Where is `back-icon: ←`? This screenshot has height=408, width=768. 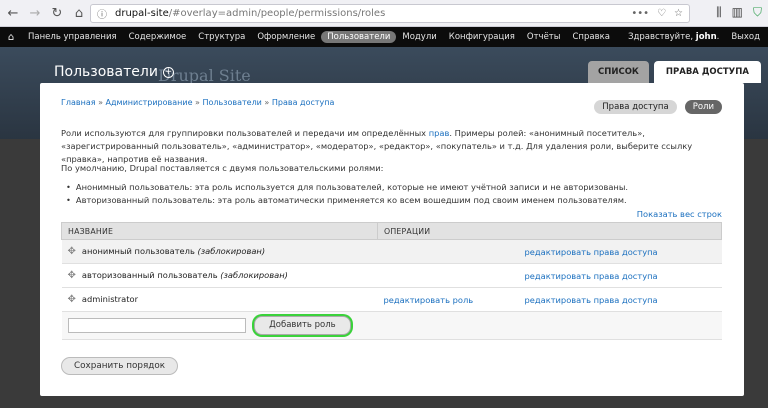 back-icon: ← is located at coordinates (13, 13).